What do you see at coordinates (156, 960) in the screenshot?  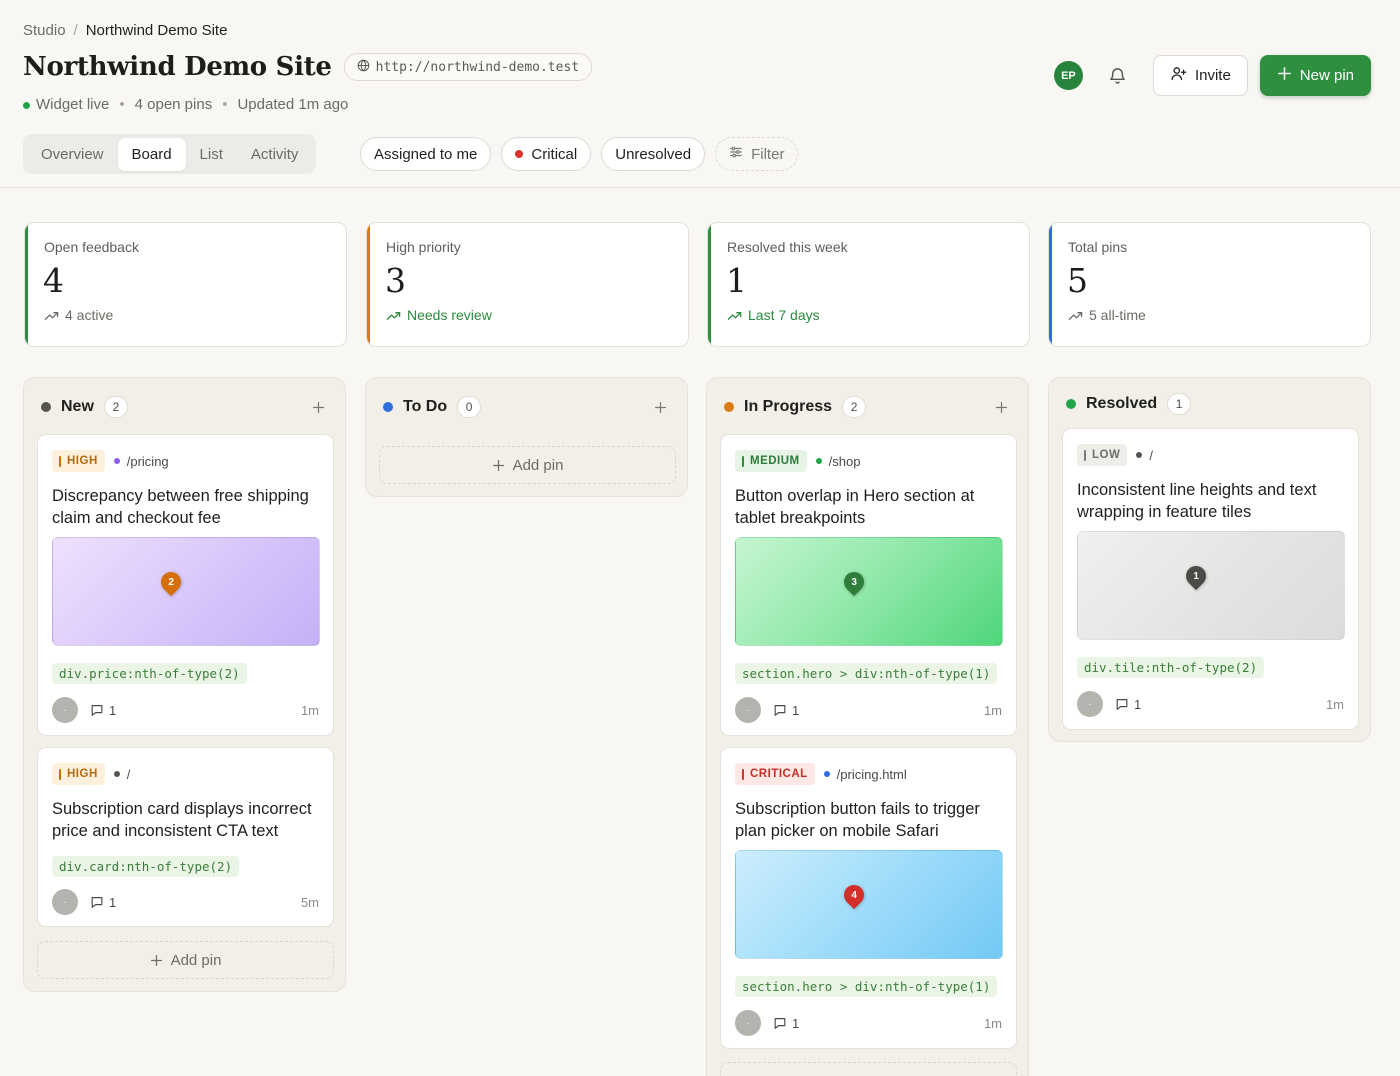 I see `plus-icon` at bounding box center [156, 960].